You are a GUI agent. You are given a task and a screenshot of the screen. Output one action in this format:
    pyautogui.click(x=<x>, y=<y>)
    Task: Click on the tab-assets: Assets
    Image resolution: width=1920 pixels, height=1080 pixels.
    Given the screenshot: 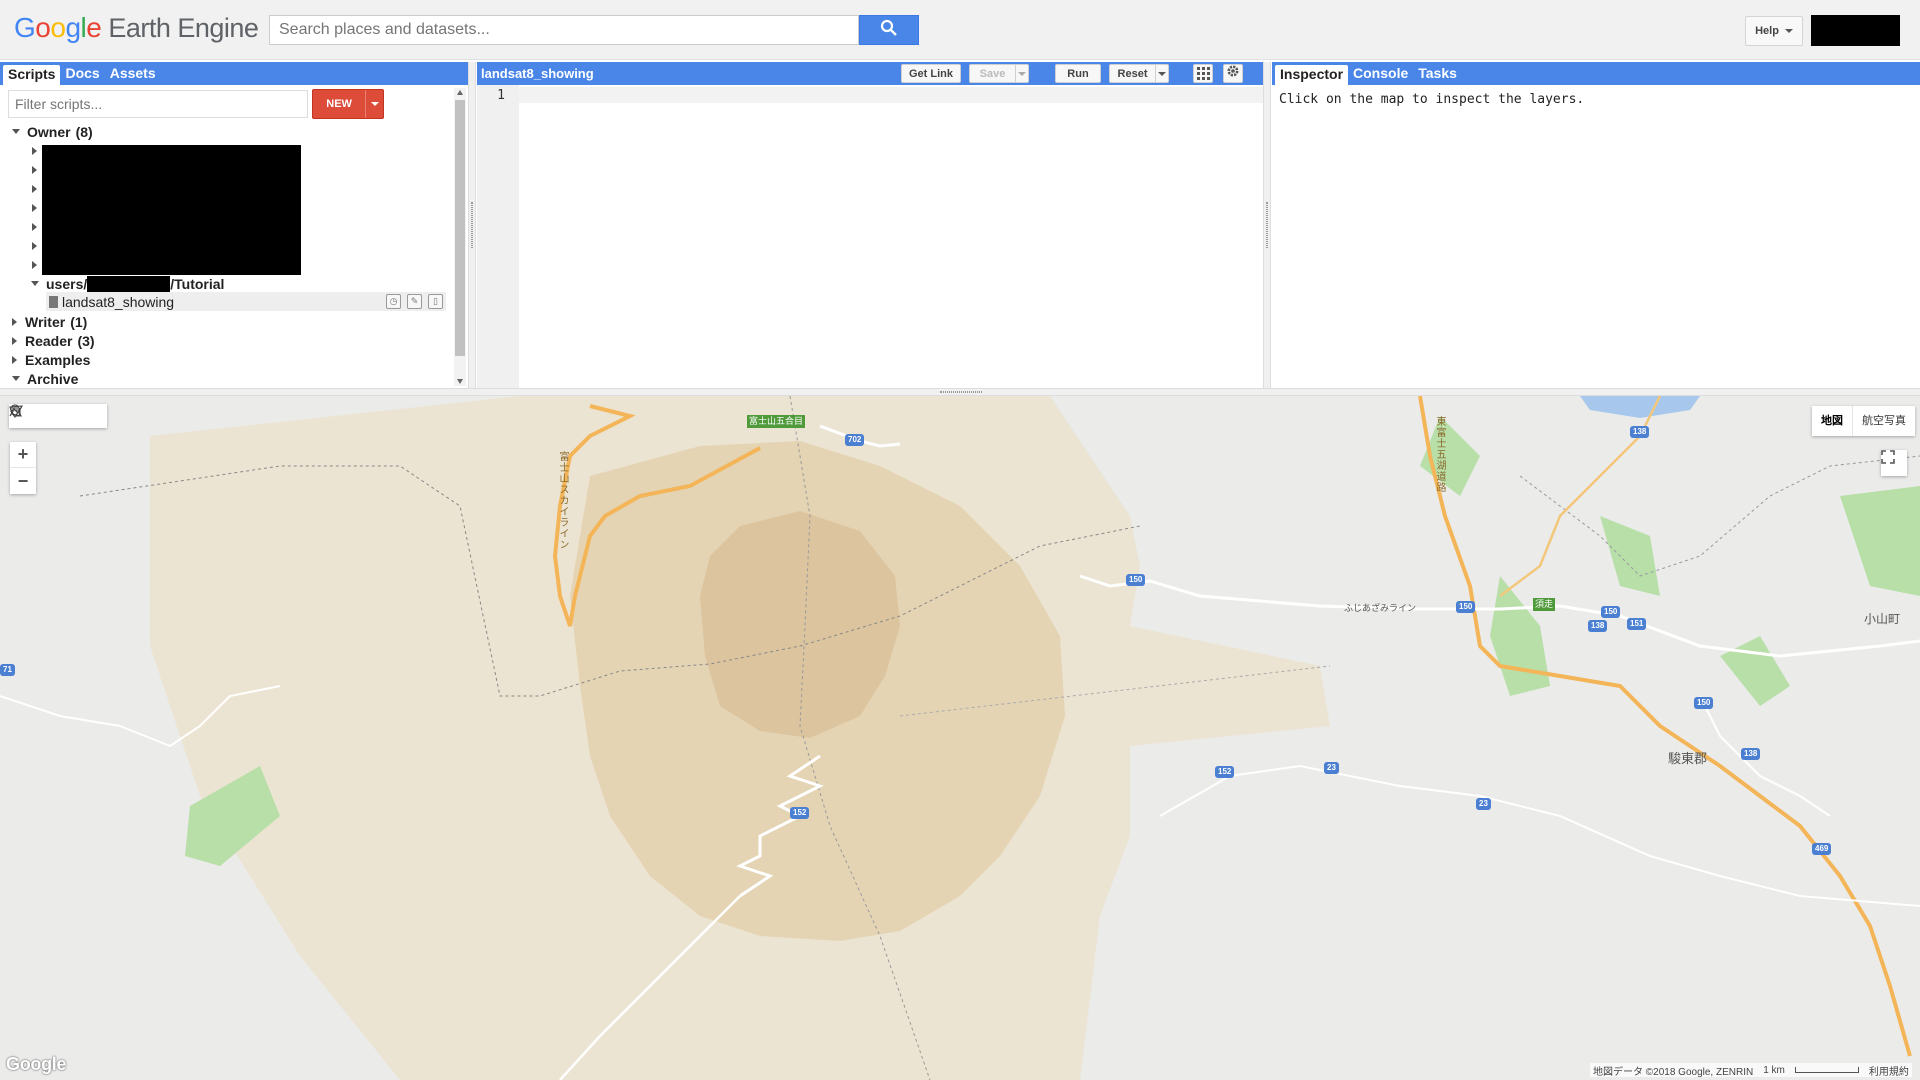 What is the action you would take?
    pyautogui.click(x=133, y=73)
    